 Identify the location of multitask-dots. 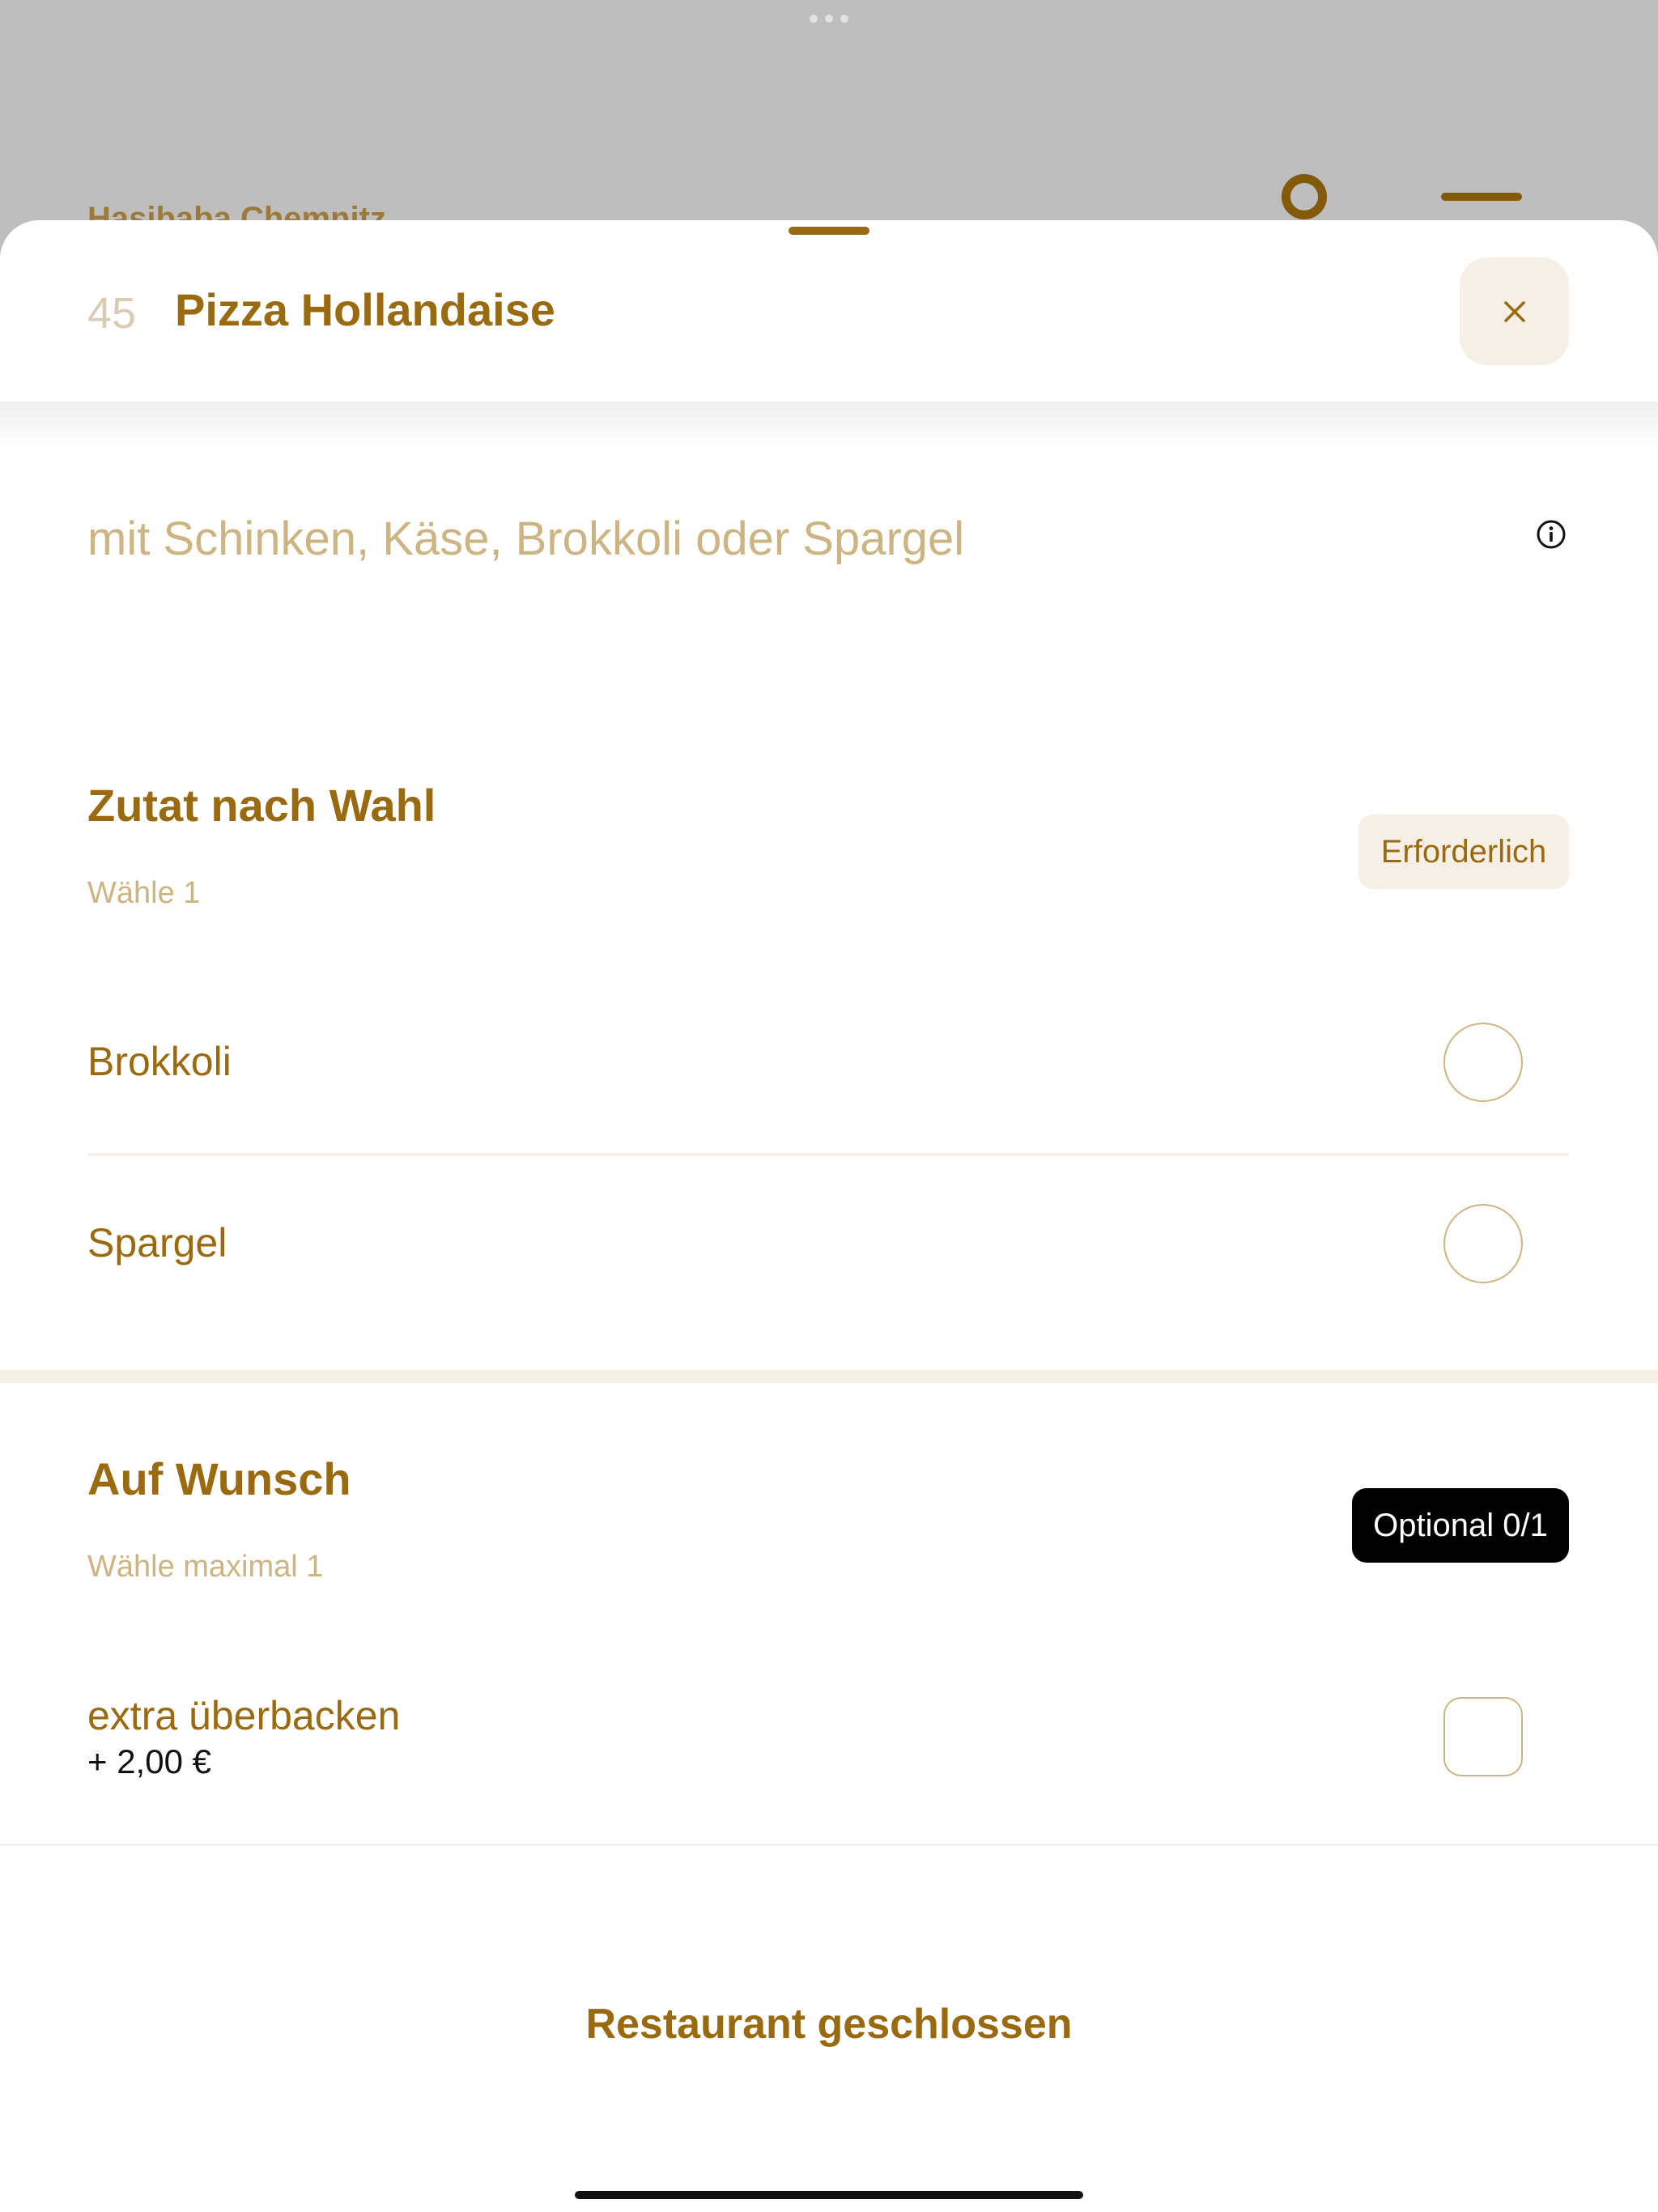
(829, 19).